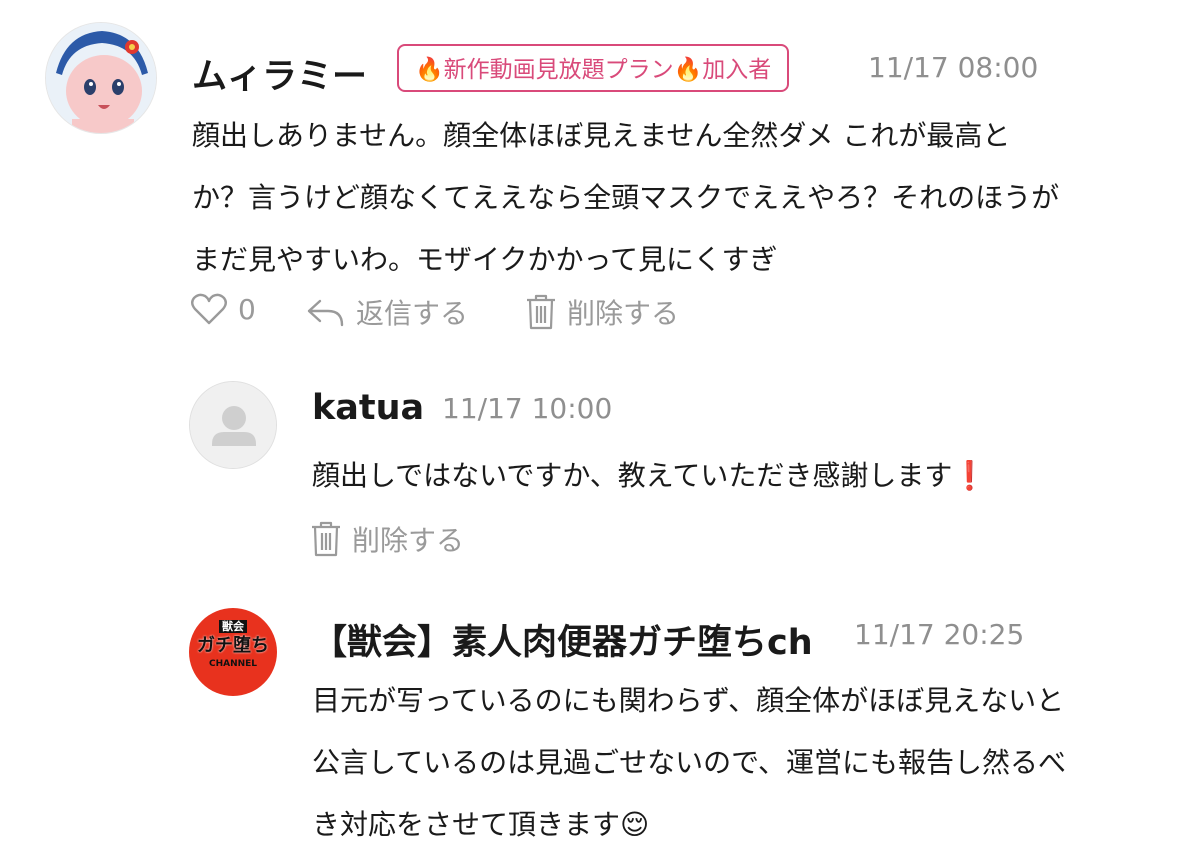 This screenshot has height=856, width=1200. I want to click on timestamp: 11/17 08:00, so click(953, 67).